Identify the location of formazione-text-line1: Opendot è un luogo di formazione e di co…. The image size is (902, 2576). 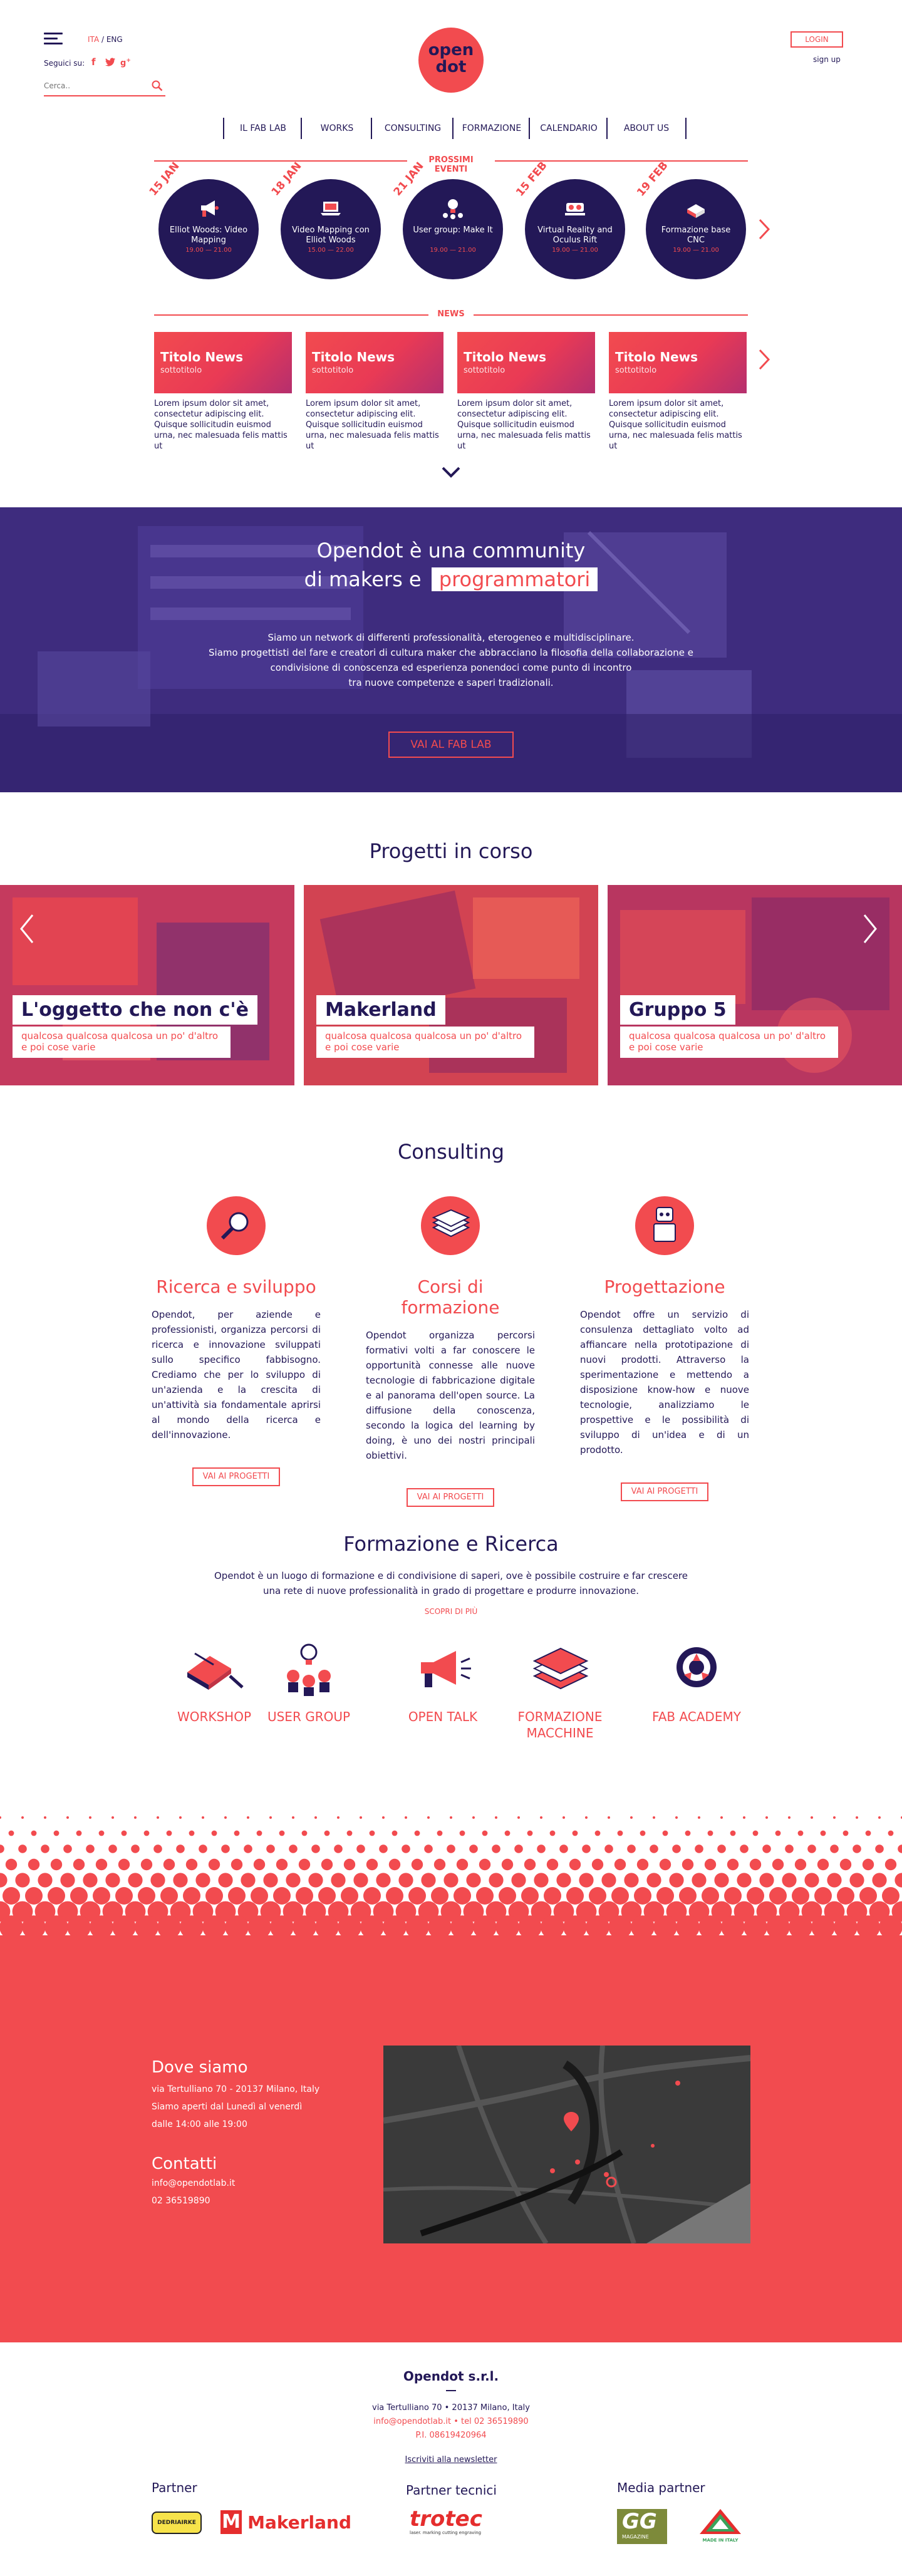
(451, 1575).